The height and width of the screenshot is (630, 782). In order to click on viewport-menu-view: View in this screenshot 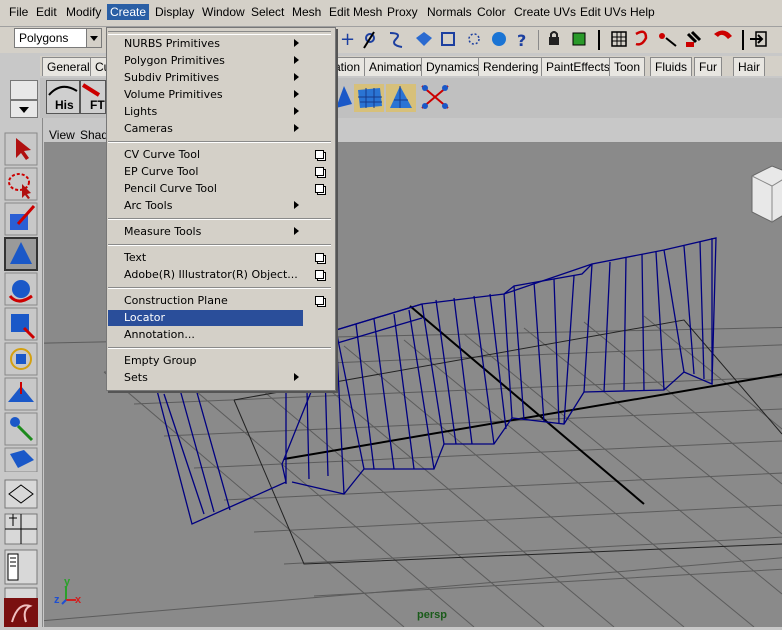, I will do `click(62, 135)`.